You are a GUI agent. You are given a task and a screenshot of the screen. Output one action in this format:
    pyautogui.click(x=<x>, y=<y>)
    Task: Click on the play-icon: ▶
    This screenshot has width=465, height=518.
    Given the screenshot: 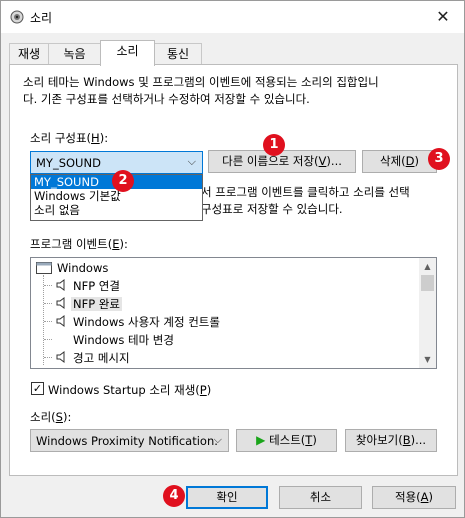 What is the action you would take?
    pyautogui.click(x=261, y=440)
    